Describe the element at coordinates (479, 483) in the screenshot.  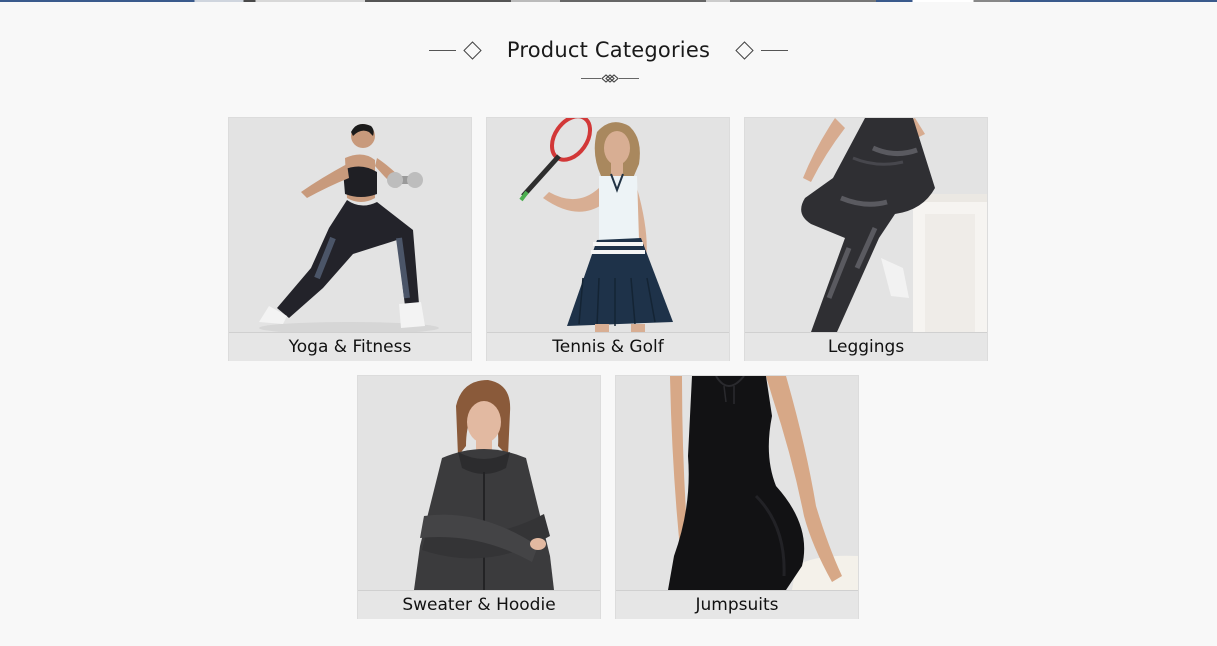
I see `sweater-hoodie-image` at that location.